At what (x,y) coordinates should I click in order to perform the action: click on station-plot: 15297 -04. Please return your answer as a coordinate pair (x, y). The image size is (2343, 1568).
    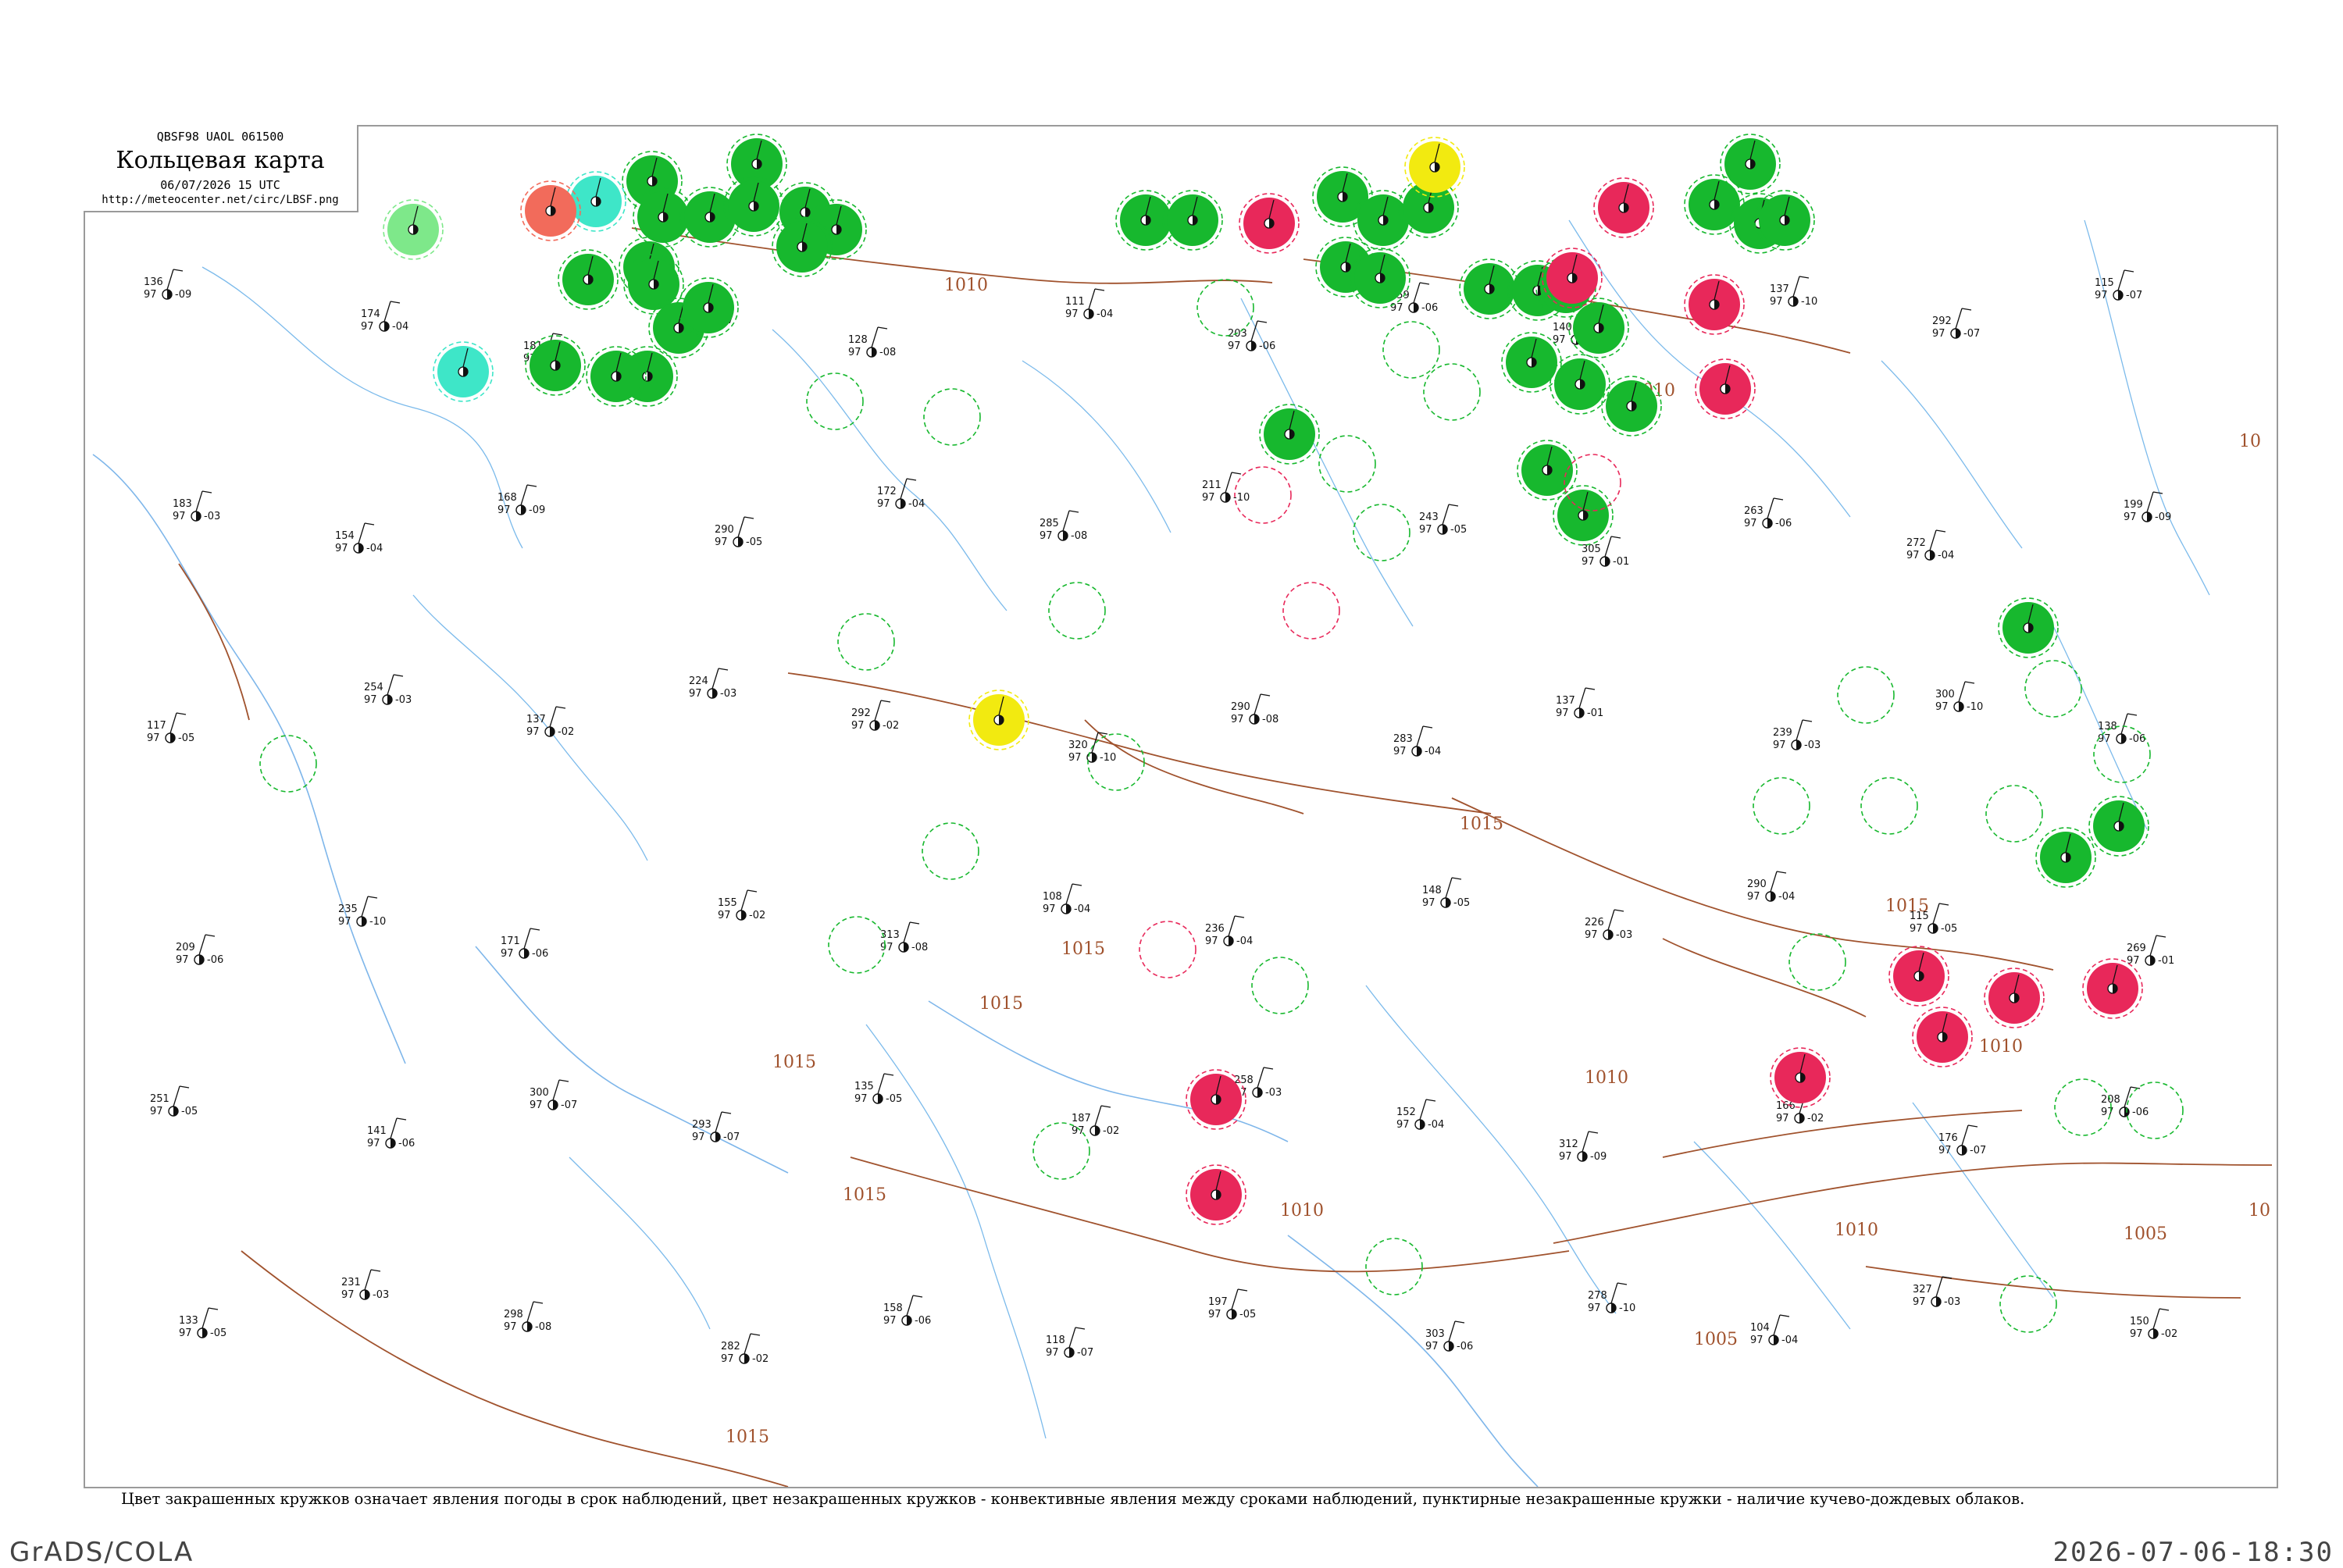
    Looking at the image, I should click on (1420, 1115).